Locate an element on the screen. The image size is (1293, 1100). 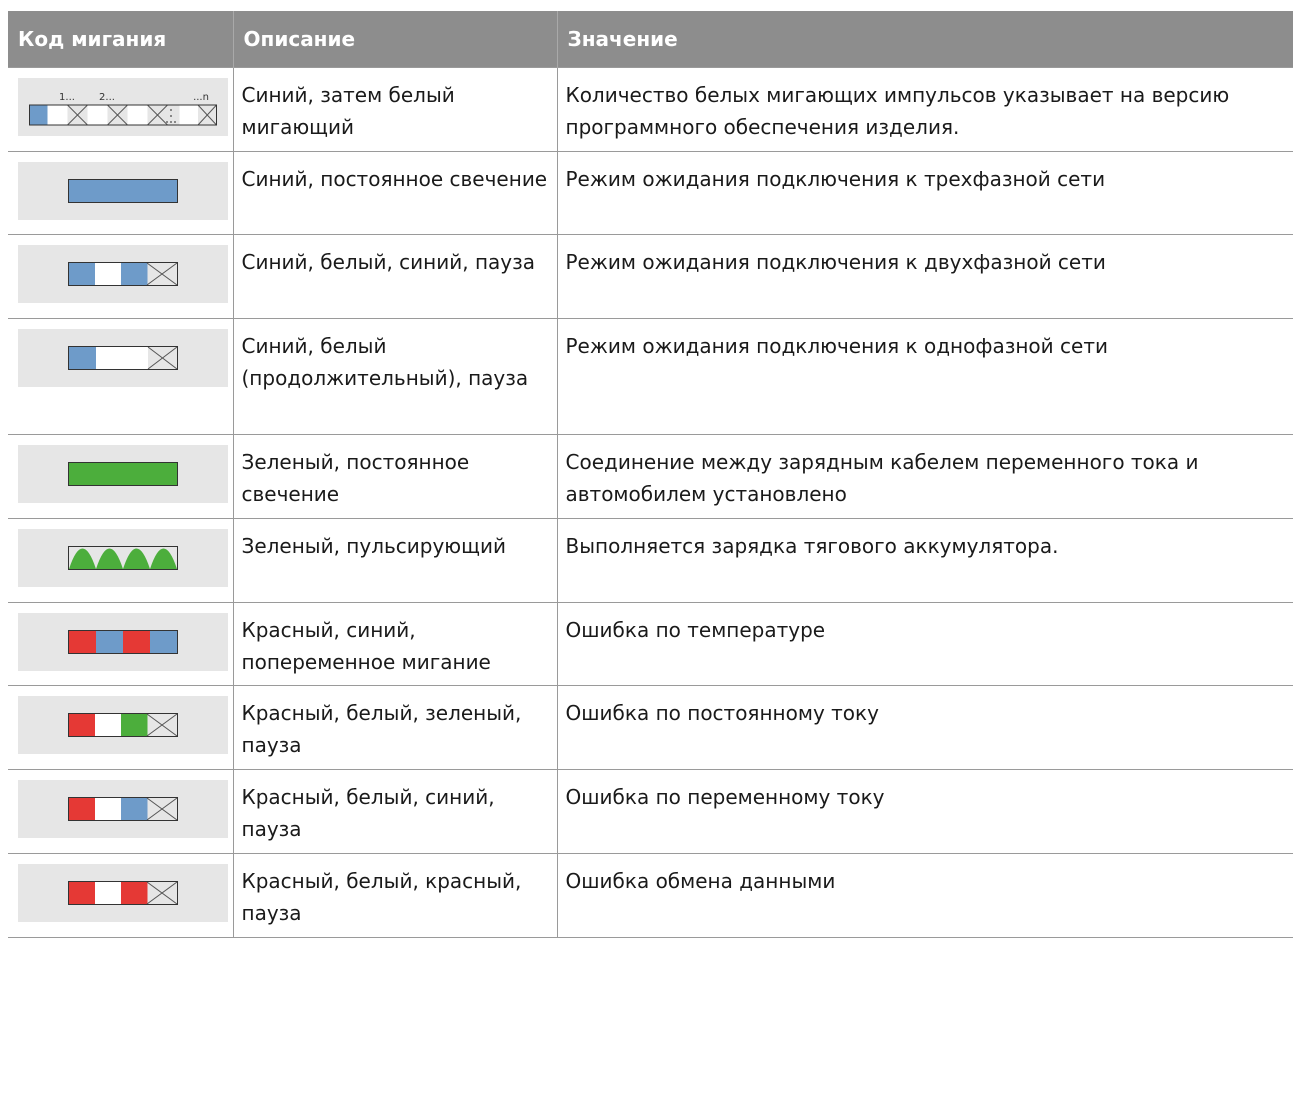
description-cell: Синий, затем белый мигающий is located at coordinates (395, 109).